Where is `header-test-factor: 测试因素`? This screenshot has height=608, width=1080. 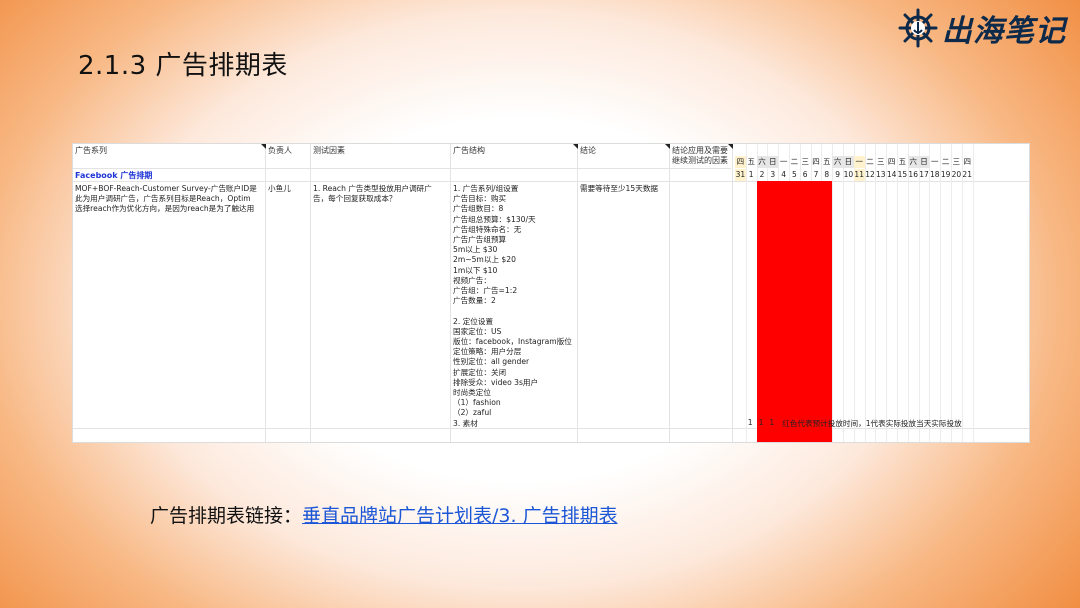
header-test-factor: 测试因素 is located at coordinates (381, 156).